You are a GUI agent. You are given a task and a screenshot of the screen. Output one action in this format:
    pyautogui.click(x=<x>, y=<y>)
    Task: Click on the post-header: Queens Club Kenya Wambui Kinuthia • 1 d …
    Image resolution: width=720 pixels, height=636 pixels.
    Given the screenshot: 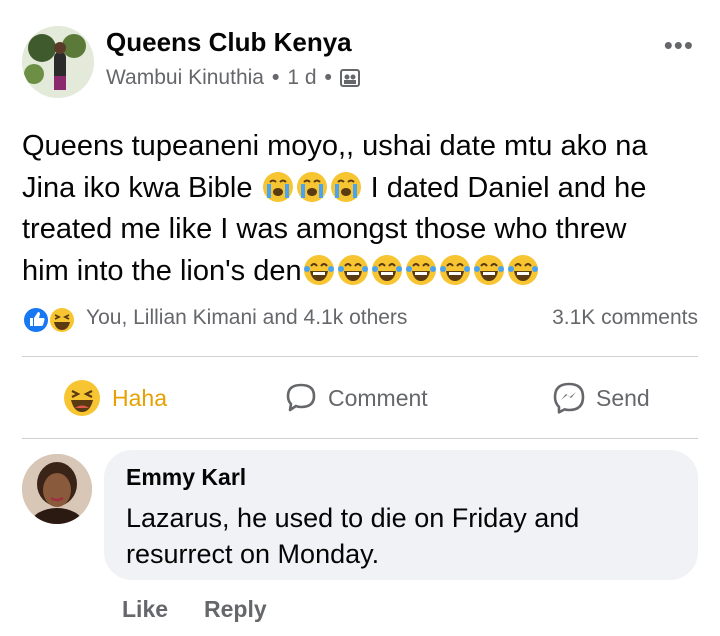 What is the action you would take?
    pyautogui.click(x=362, y=60)
    